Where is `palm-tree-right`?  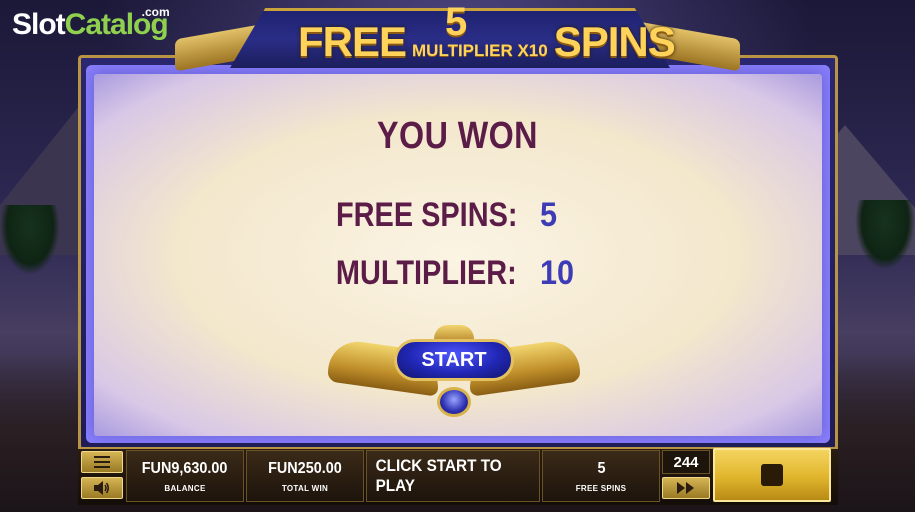 palm-tree-right is located at coordinates (885, 235).